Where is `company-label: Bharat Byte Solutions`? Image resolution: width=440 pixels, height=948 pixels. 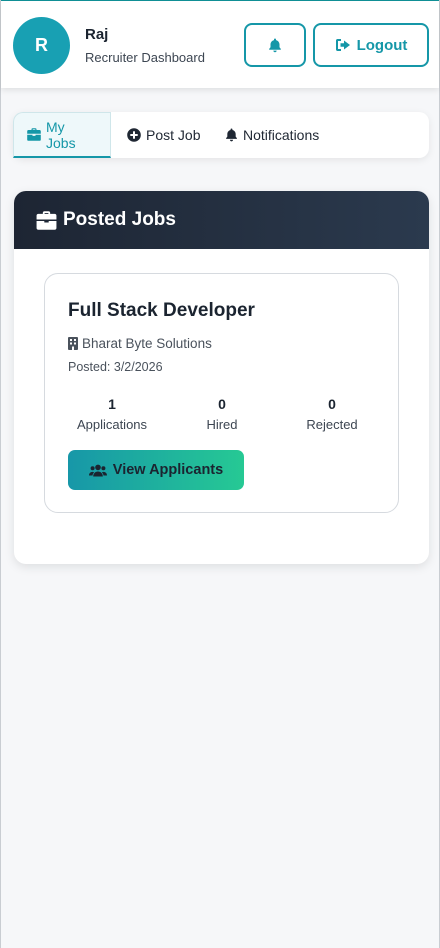 company-label: Bharat Byte Solutions is located at coordinates (147, 343).